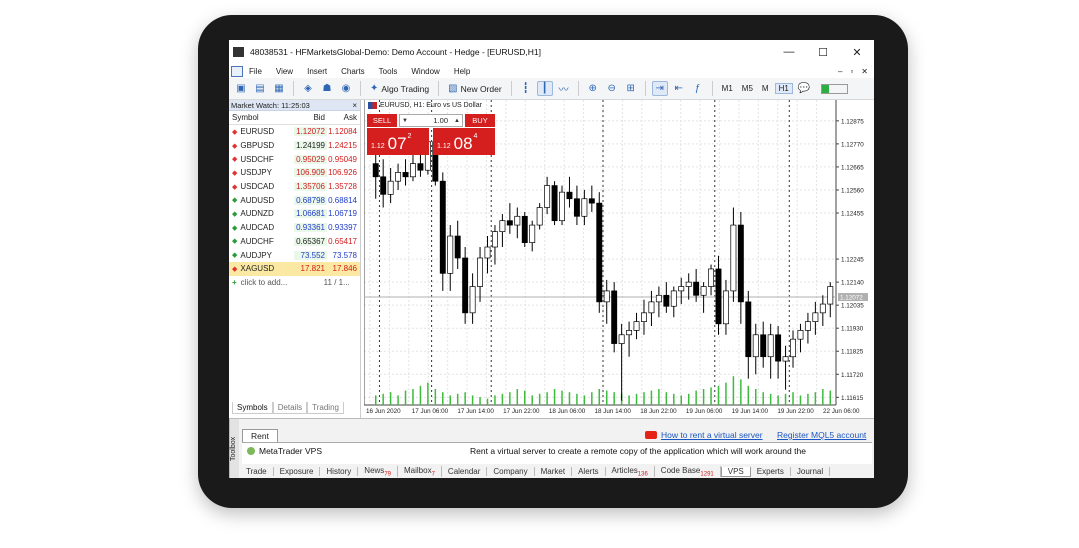  Describe the element at coordinates (425, 71) in the screenshot. I see `menu-window: Window` at that location.